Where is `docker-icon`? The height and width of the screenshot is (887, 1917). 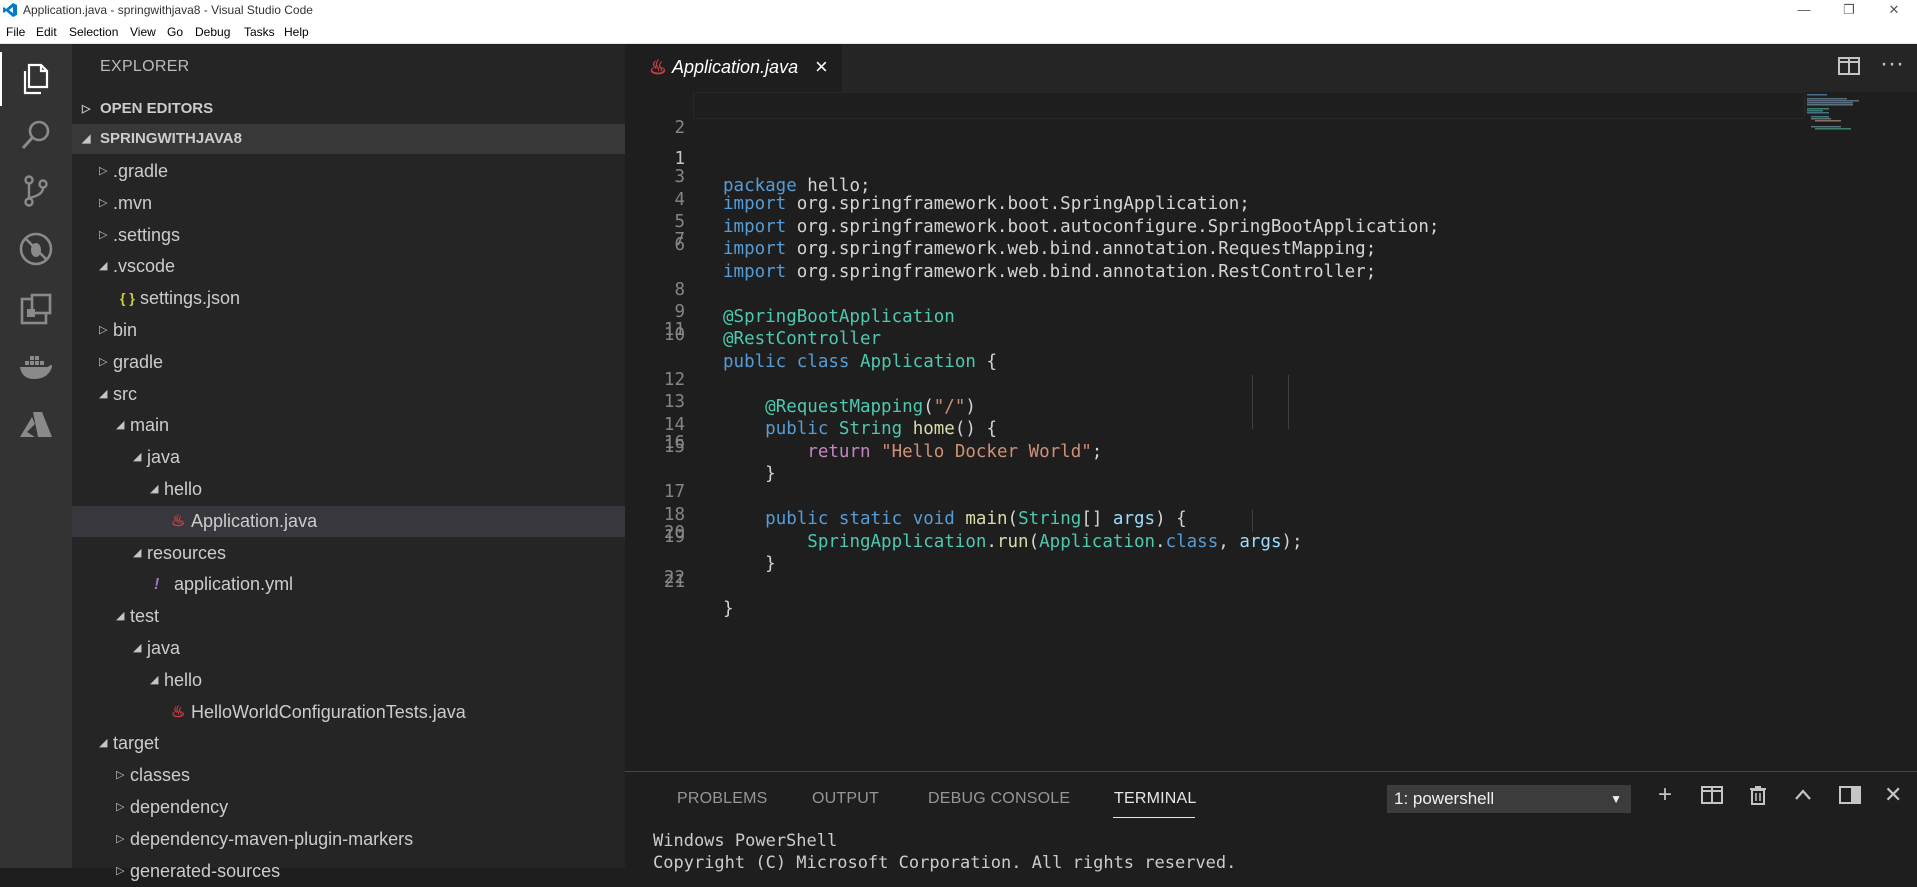
docker-icon is located at coordinates (36, 367).